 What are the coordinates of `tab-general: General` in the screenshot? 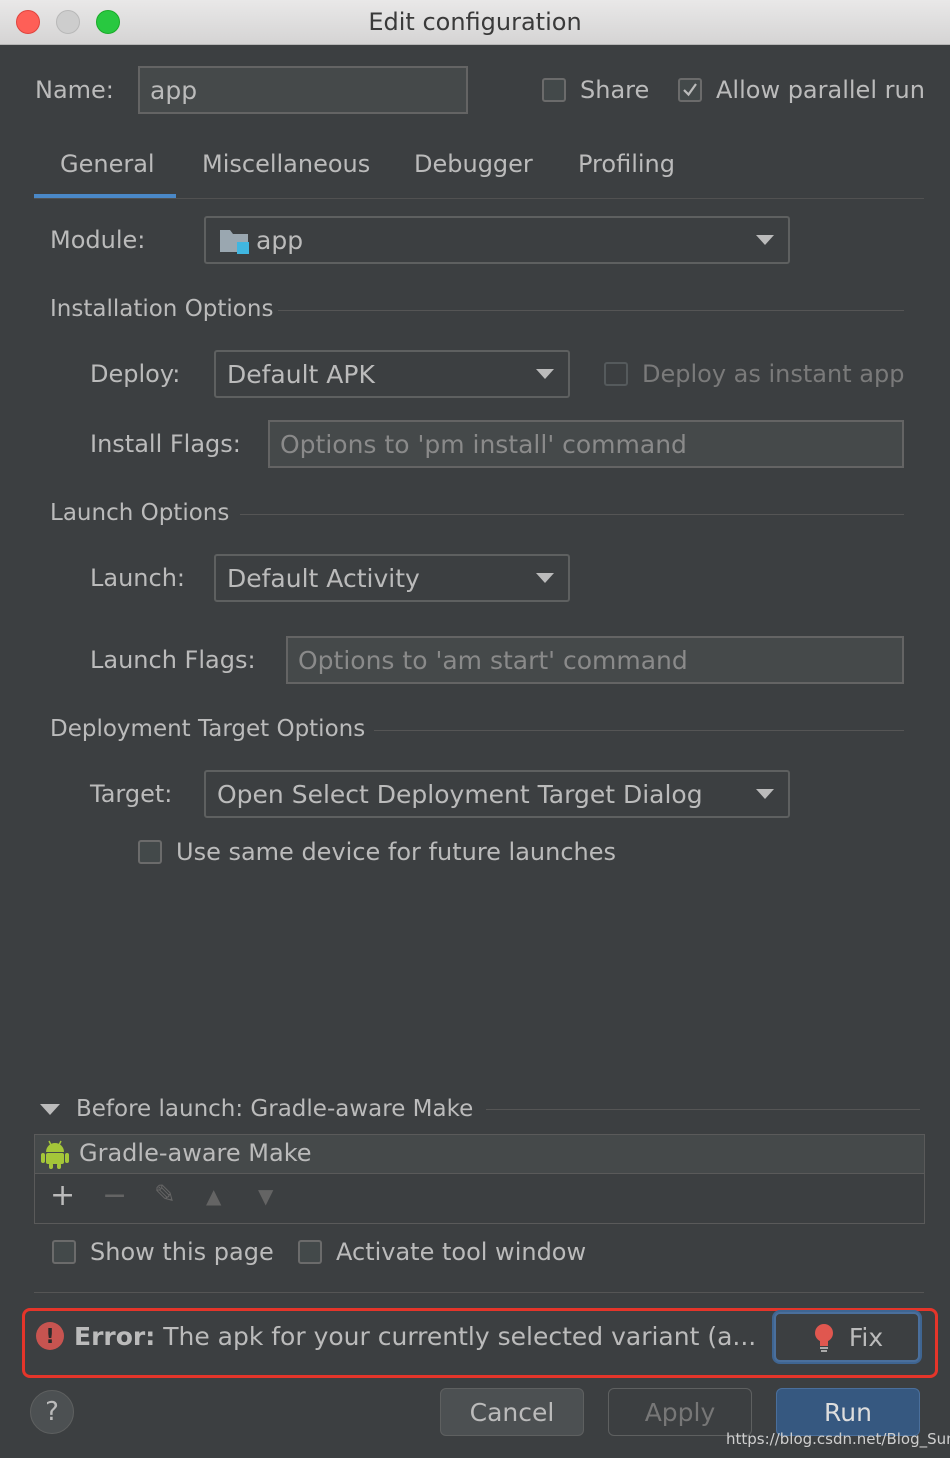 It's located at (107, 164).